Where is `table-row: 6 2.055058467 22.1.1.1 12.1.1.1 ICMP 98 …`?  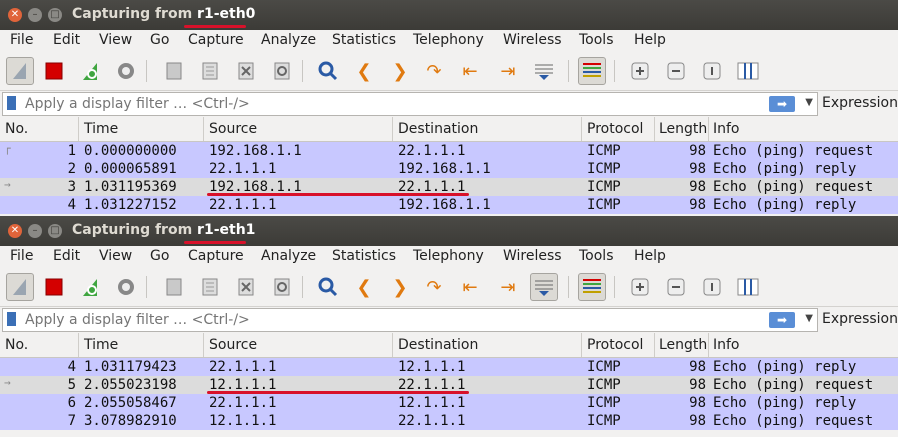
table-row: 6 2.055058467 22.1.1.1 12.1.1.1 ICMP 98 … is located at coordinates (449, 403).